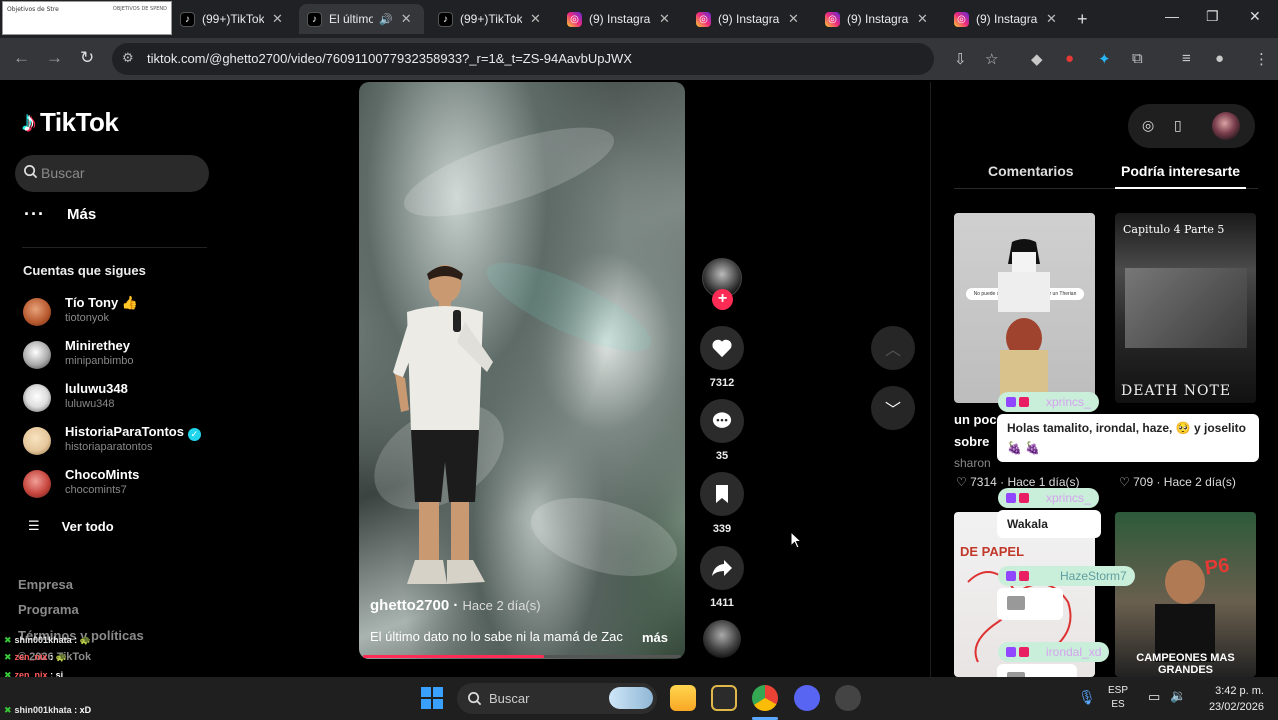 This screenshot has height=720, width=1278. What do you see at coordinates (361, 19) in the screenshot?
I see `tab-active-video: ♪ El último 🔊 ✕` at bounding box center [361, 19].